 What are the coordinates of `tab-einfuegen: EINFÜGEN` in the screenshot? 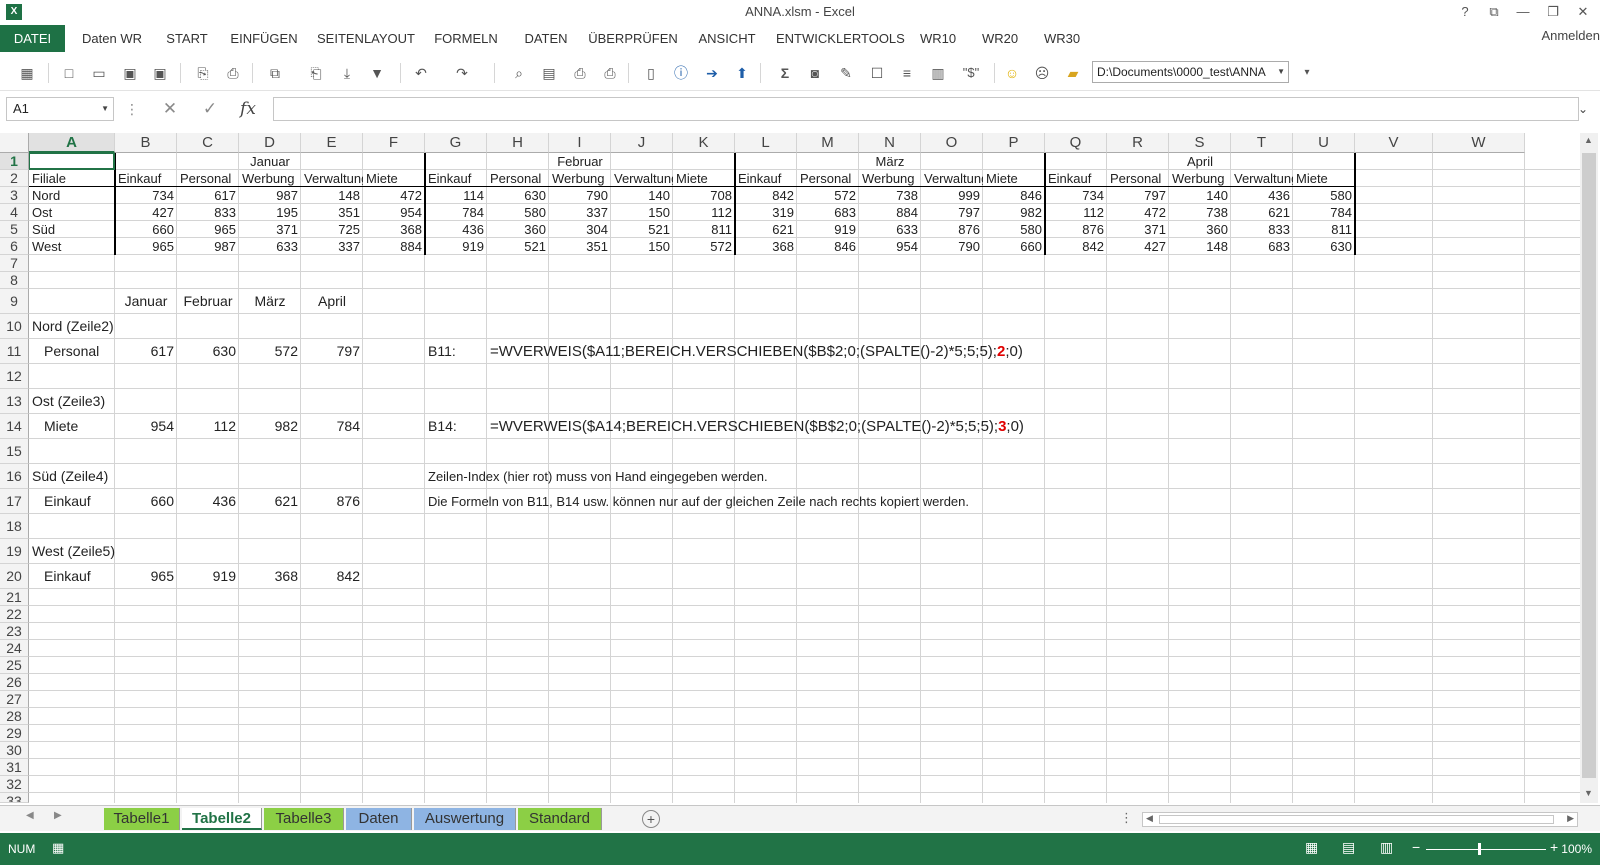 It's located at (264, 38).